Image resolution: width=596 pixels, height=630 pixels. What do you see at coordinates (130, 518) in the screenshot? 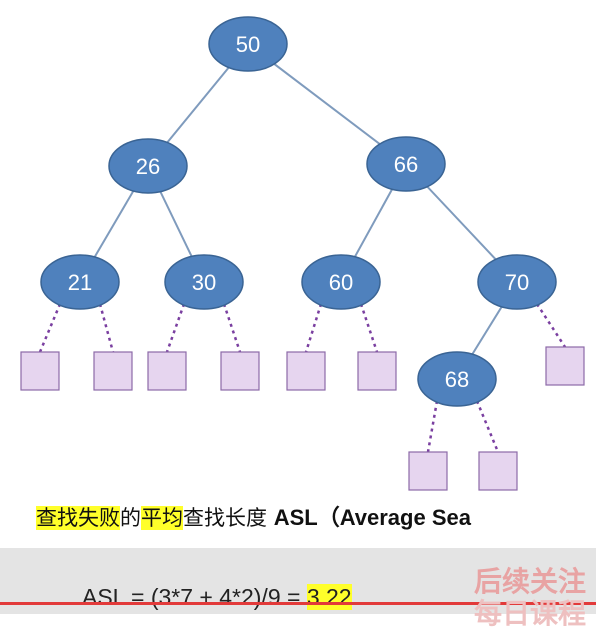
I see `caption-text-de: 的` at bounding box center [130, 518].